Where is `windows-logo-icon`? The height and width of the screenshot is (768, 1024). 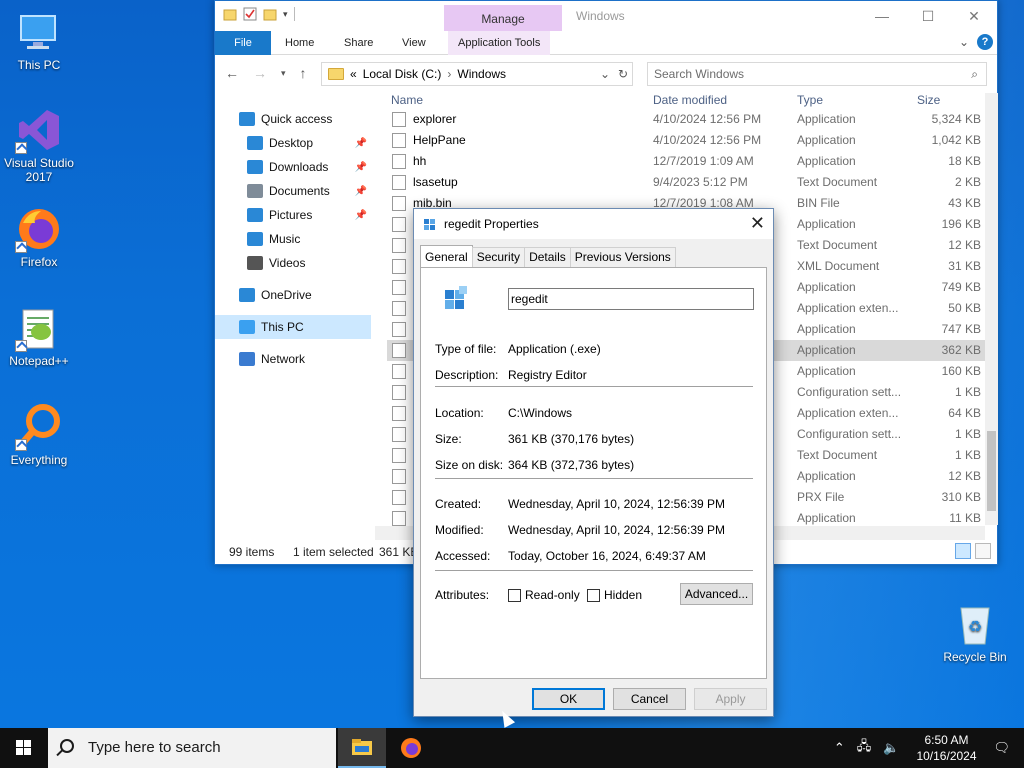
windows-logo-icon is located at coordinates (24, 748).